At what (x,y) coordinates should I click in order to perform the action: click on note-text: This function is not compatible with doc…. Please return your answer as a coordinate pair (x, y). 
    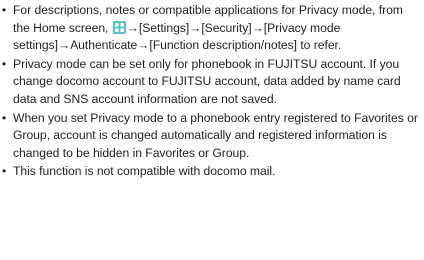
    Looking at the image, I should click on (144, 171).